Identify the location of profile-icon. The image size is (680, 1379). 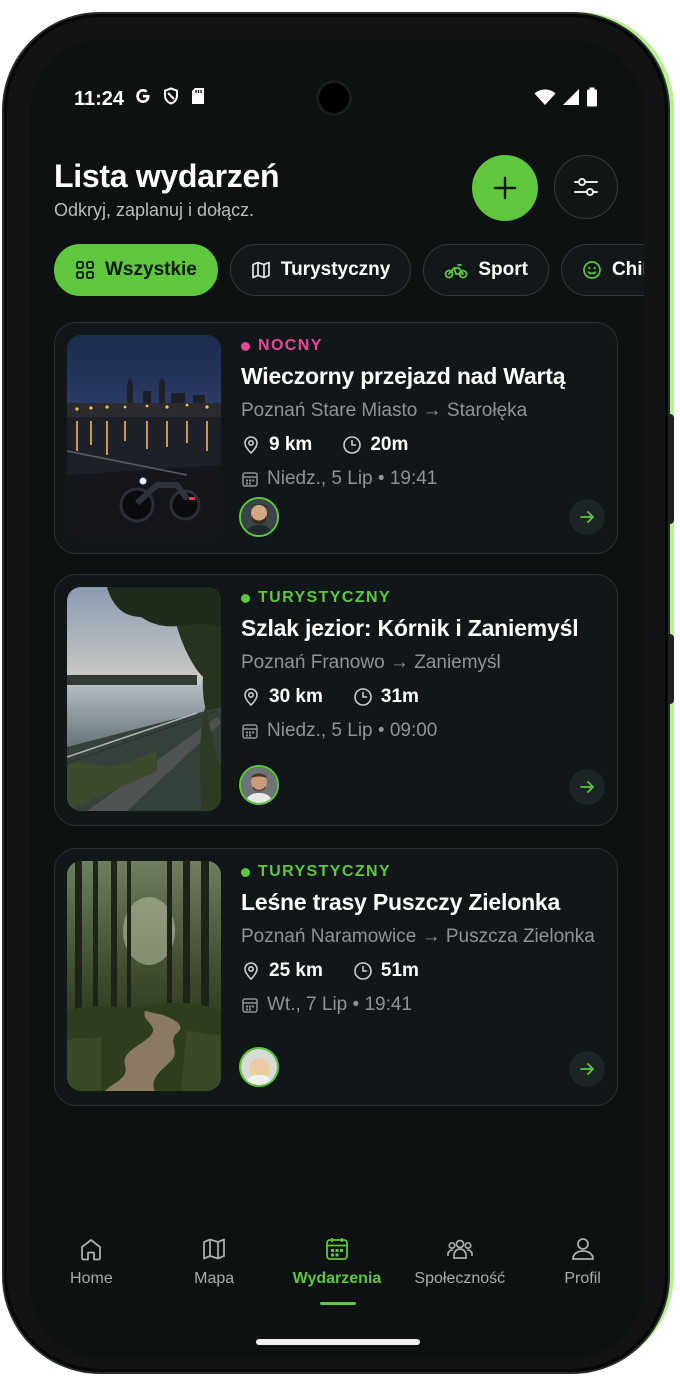
(582, 1249).